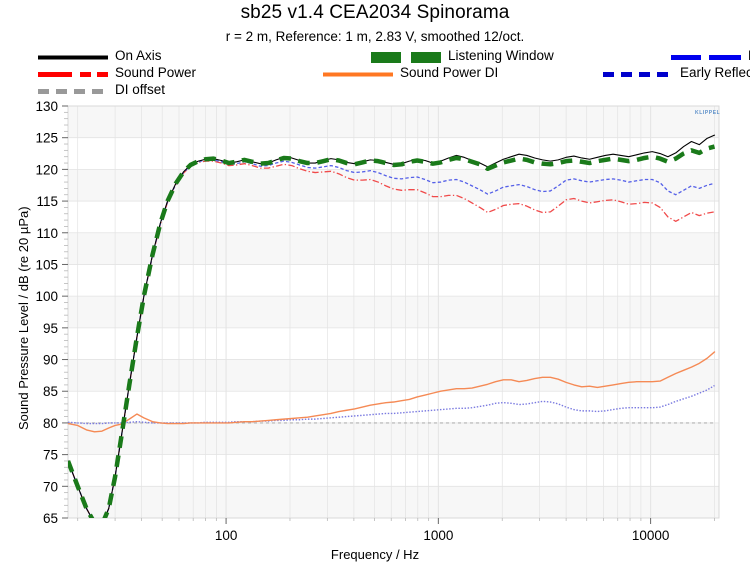 The width and height of the screenshot is (750, 563). I want to click on y-tick-label: 120, so click(46, 169).